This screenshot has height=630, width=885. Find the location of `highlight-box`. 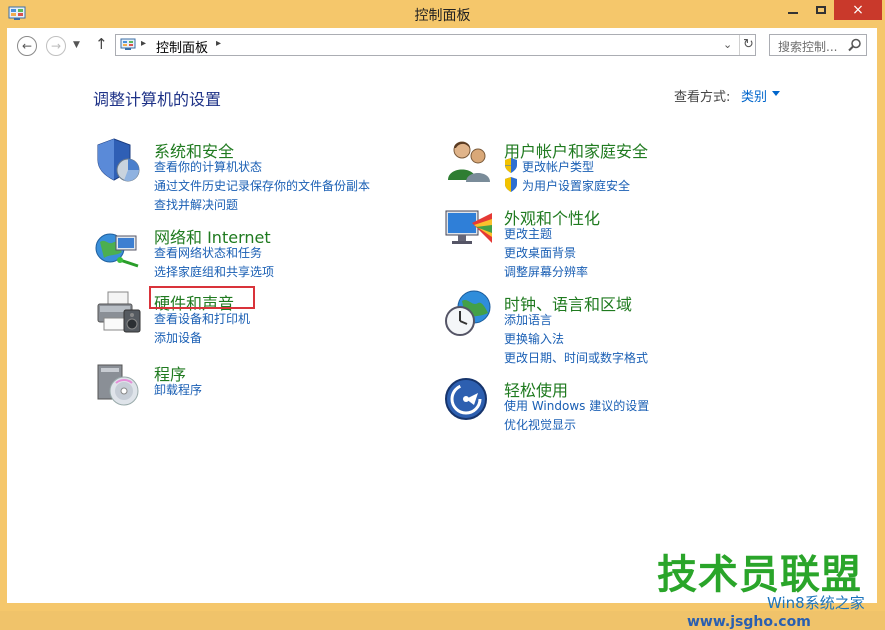

highlight-box is located at coordinates (202, 297).